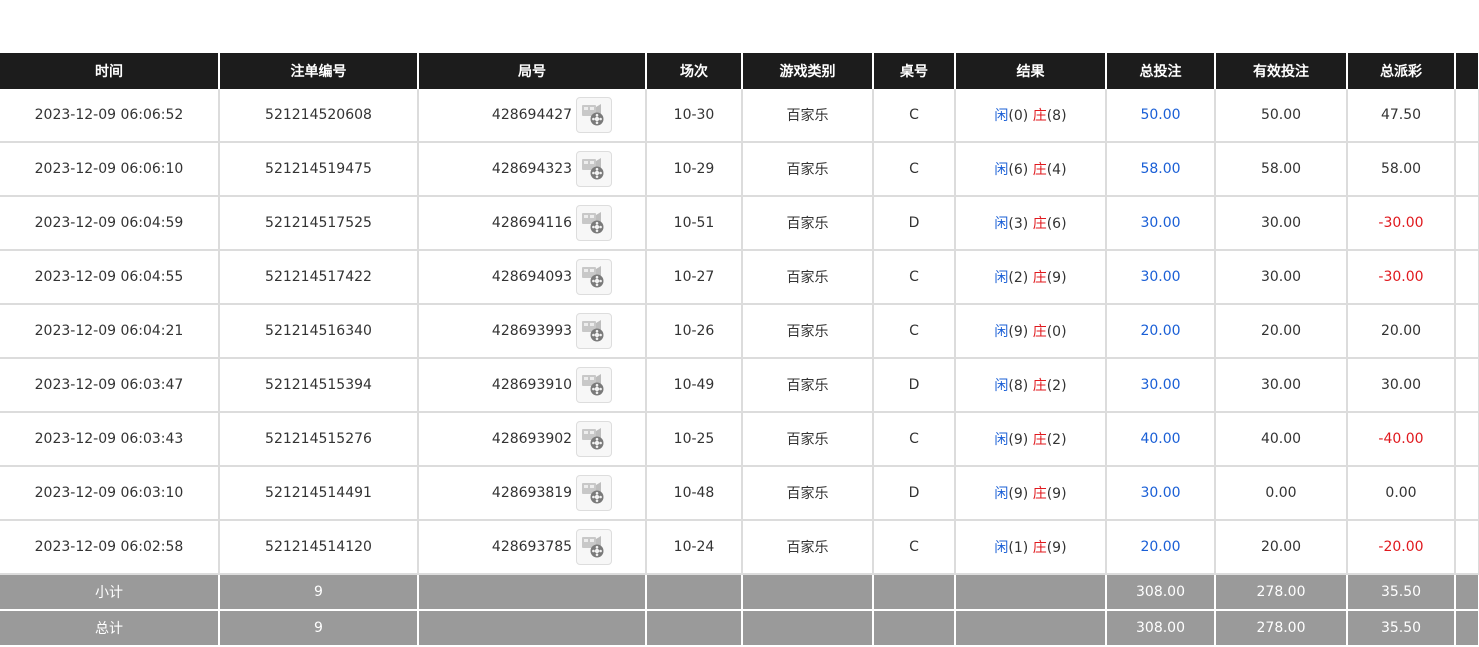  Describe the element at coordinates (319, 116) in the screenshot. I see `cell-bet-id: 521214520608` at that location.